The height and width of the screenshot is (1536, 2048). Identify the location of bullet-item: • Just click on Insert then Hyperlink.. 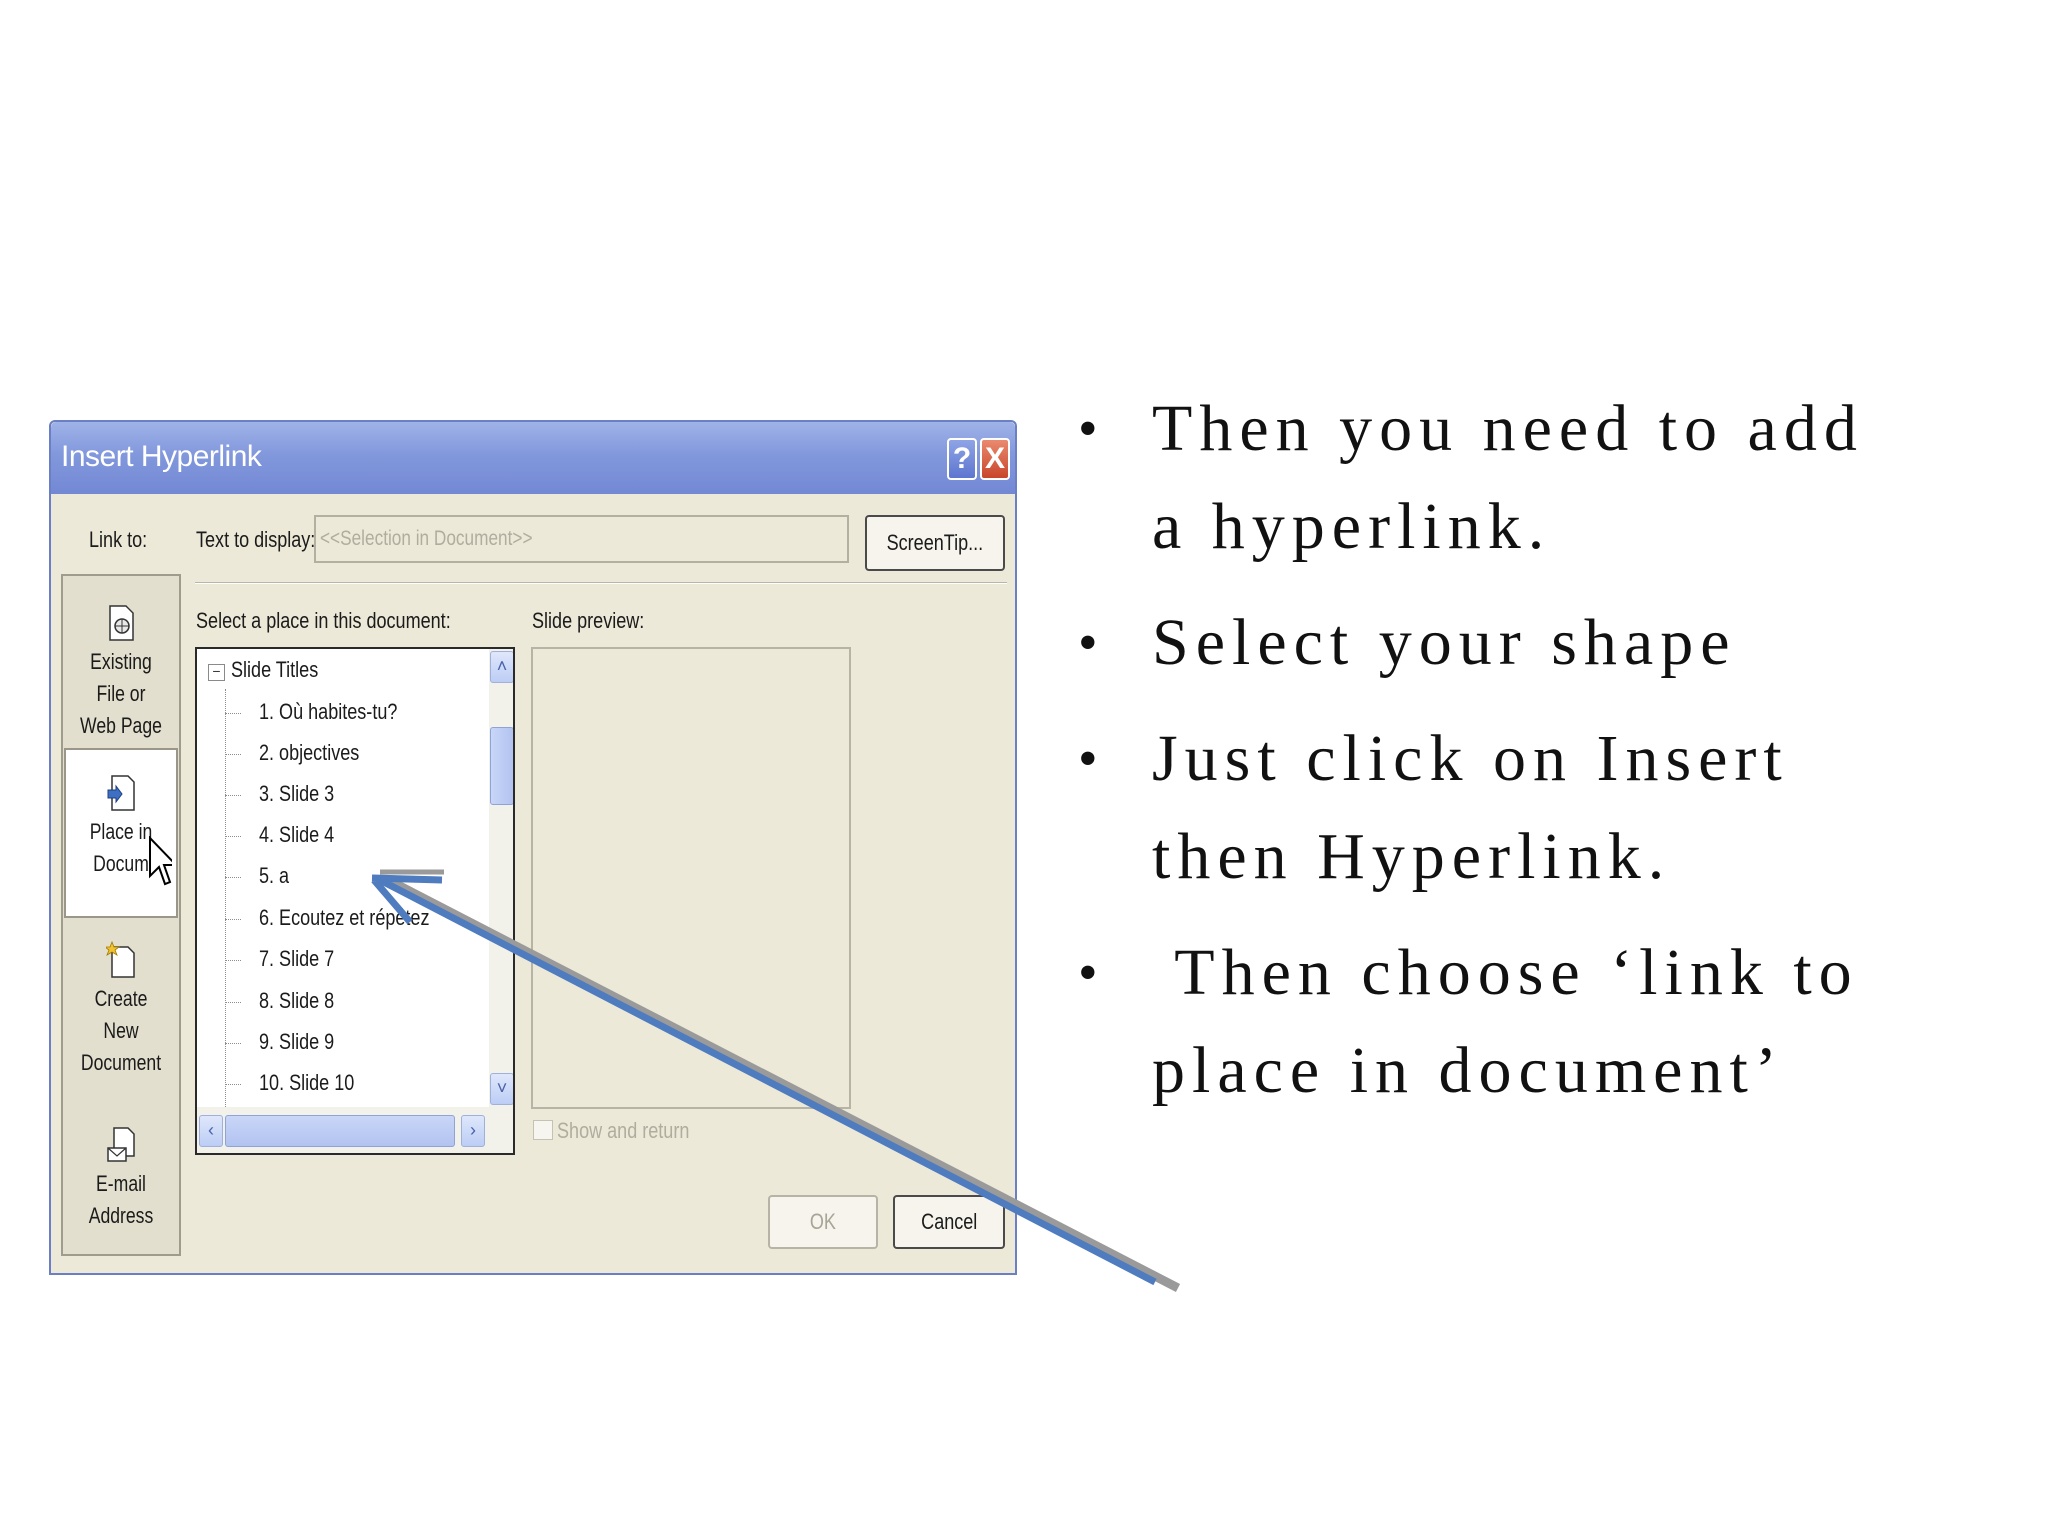
(1550, 808).